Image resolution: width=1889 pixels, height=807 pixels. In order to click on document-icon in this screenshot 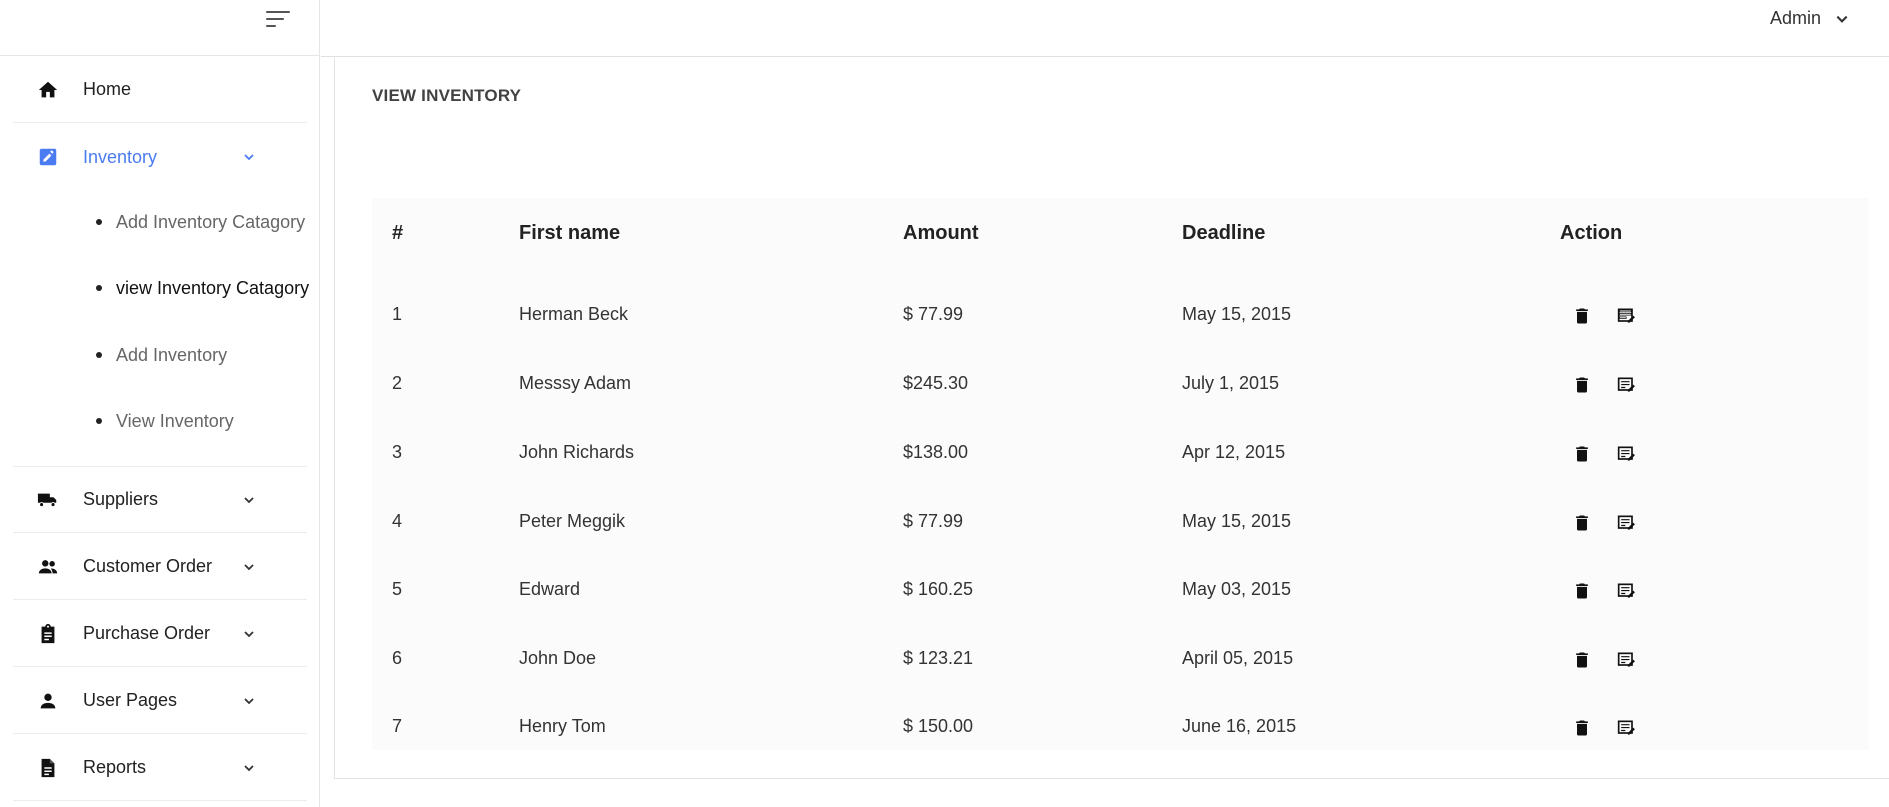, I will do `click(48, 768)`.